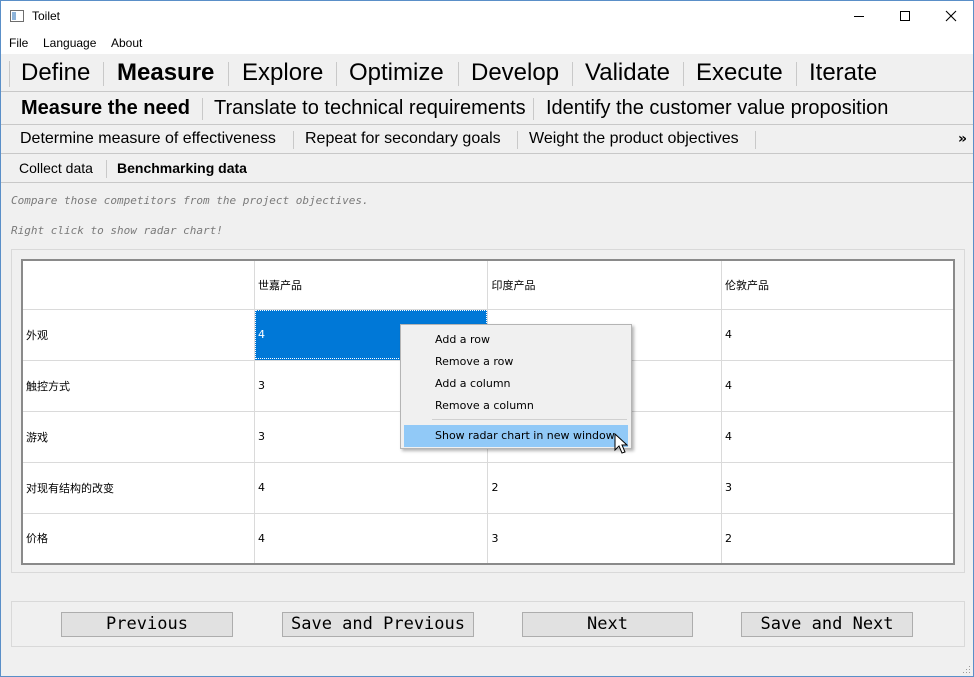 Image resolution: width=974 pixels, height=677 pixels. I want to click on tab-validate: Validate, so click(627, 73).